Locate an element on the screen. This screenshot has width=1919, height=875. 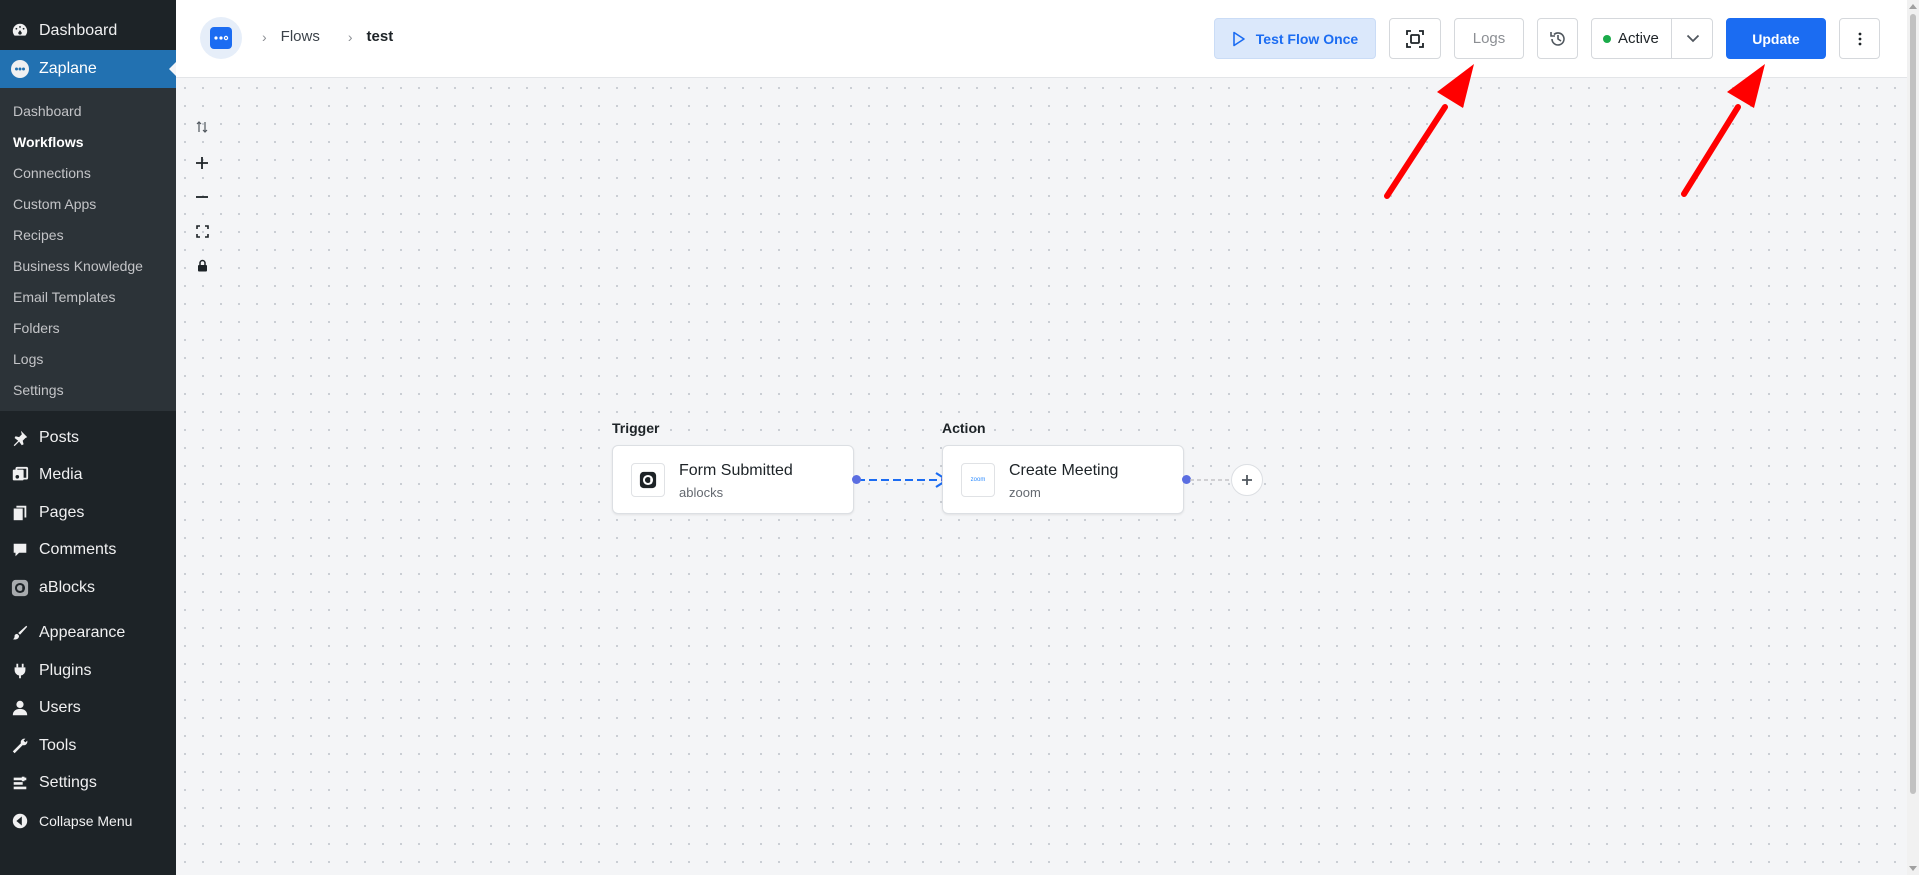
trigger-node: Form Submitted ablocks is located at coordinates (733, 479).